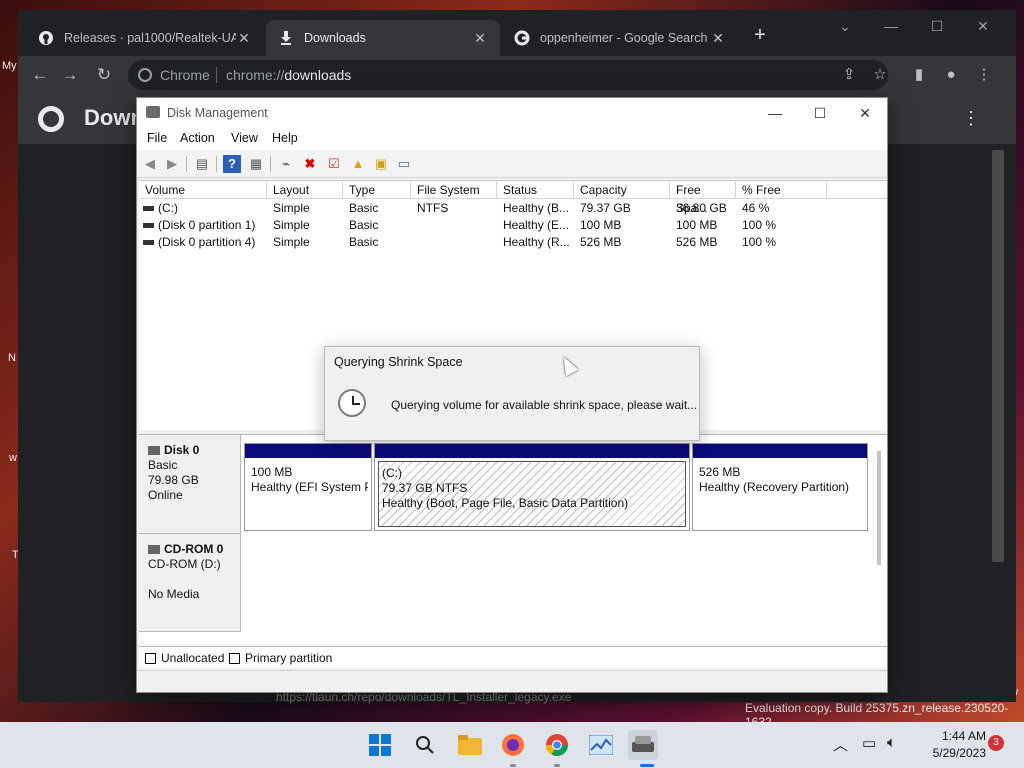 The image size is (1024, 768). Describe the element at coordinates (880, 75) in the screenshot. I see `bookmark-star-icon: ☆` at that location.